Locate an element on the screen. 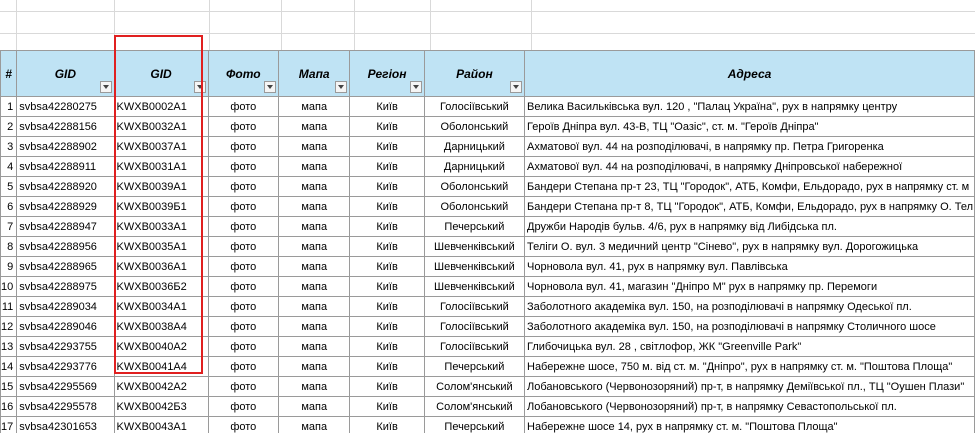 The height and width of the screenshot is (433, 975). gid-cell: svbsa42289034 is located at coordinates (65, 306).